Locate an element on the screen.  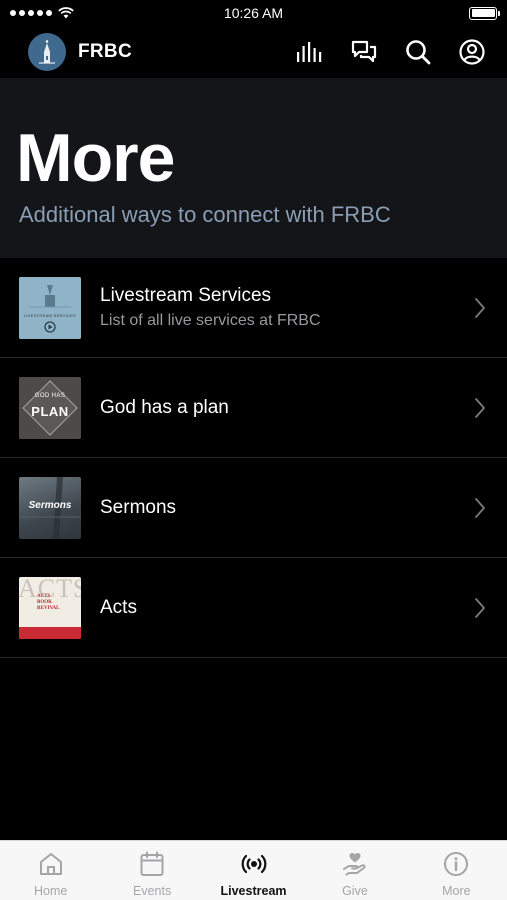
account-button is located at coordinates (472, 52).